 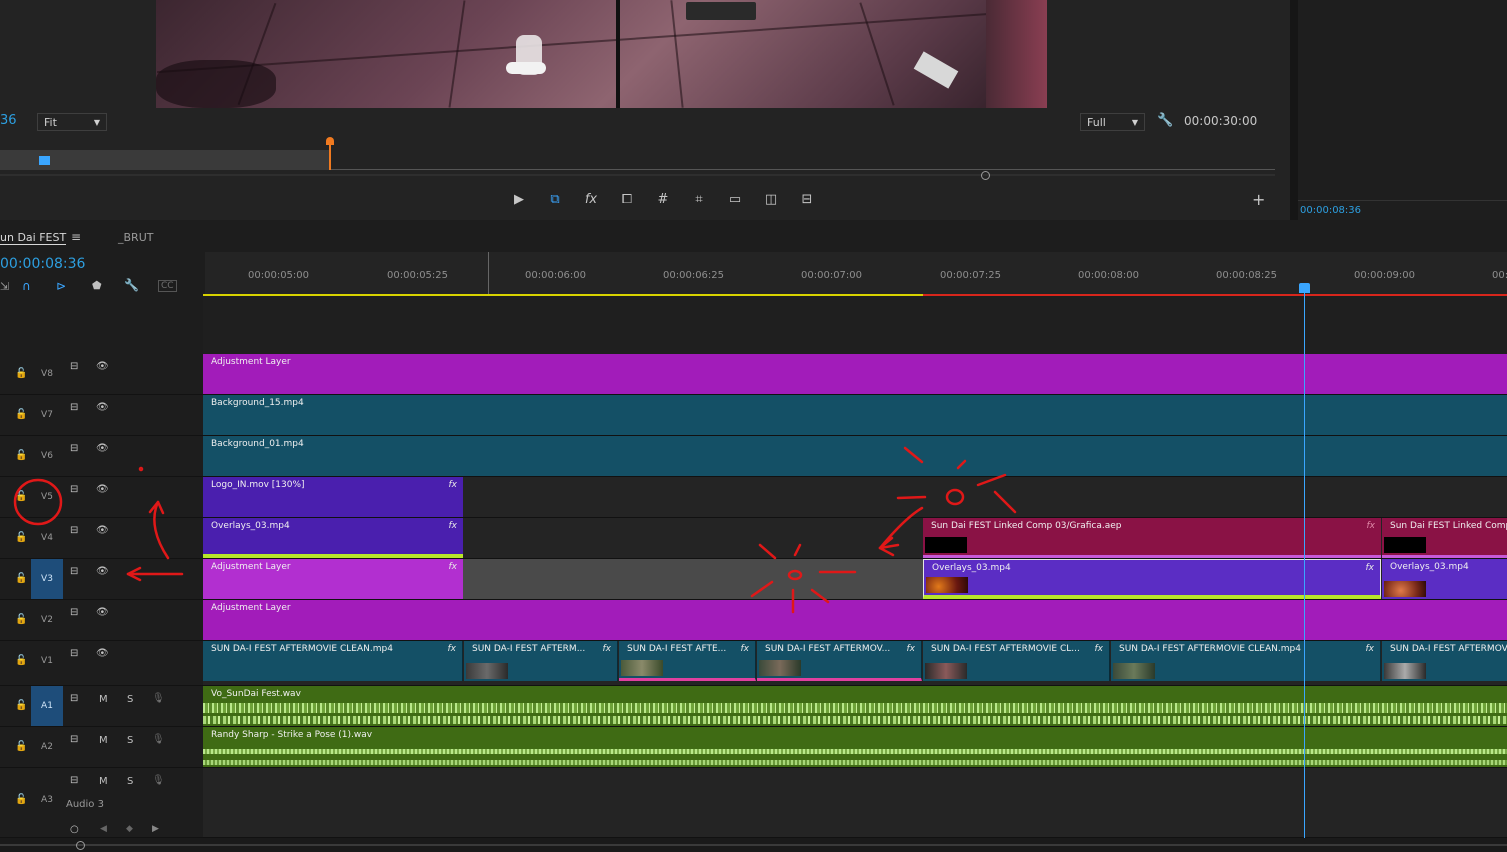 What do you see at coordinates (85, 804) in the screenshot?
I see `track-name-a3: Audio 3` at bounding box center [85, 804].